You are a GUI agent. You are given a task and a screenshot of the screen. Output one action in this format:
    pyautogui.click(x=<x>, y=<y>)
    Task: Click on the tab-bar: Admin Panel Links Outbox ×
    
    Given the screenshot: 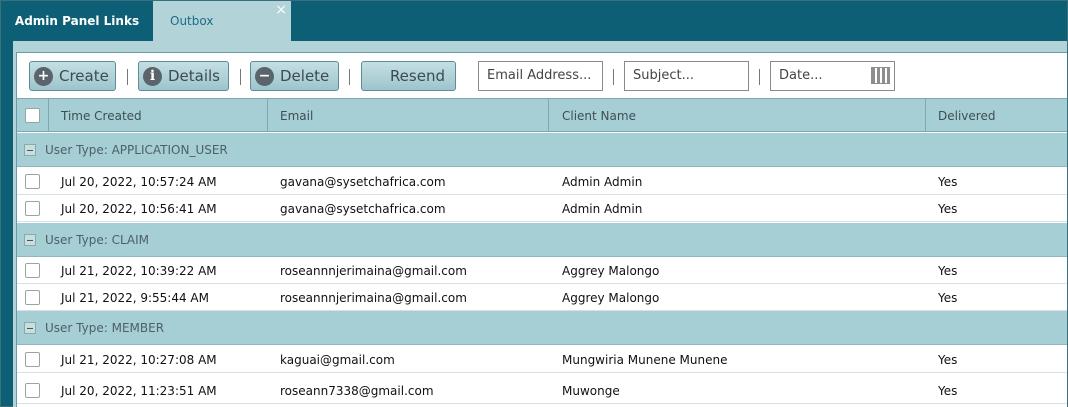 What is the action you would take?
    pyautogui.click(x=534, y=21)
    